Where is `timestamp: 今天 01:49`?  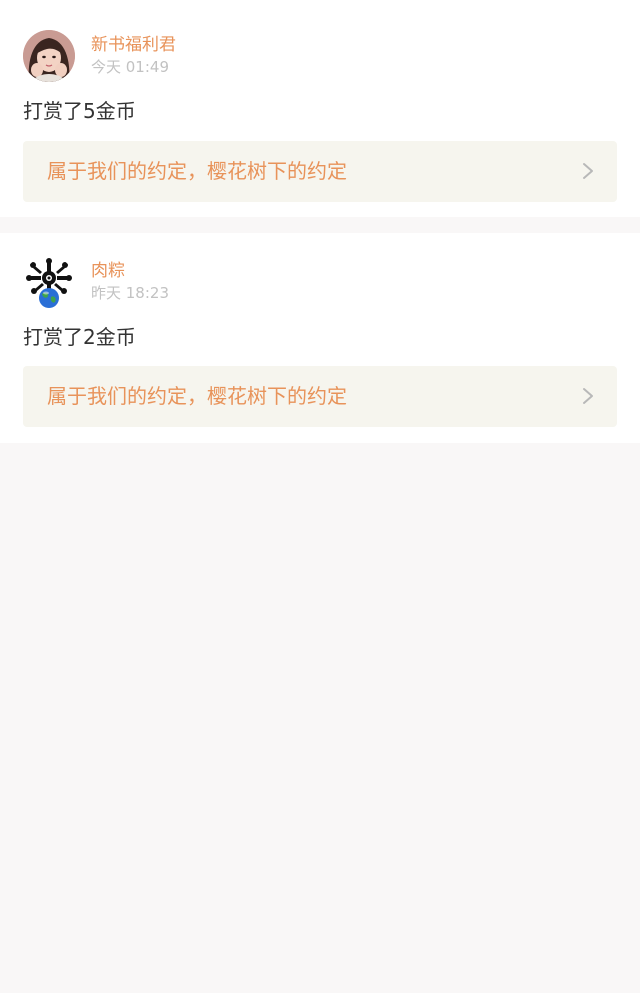
timestamp: 今天 01:49 is located at coordinates (130, 67).